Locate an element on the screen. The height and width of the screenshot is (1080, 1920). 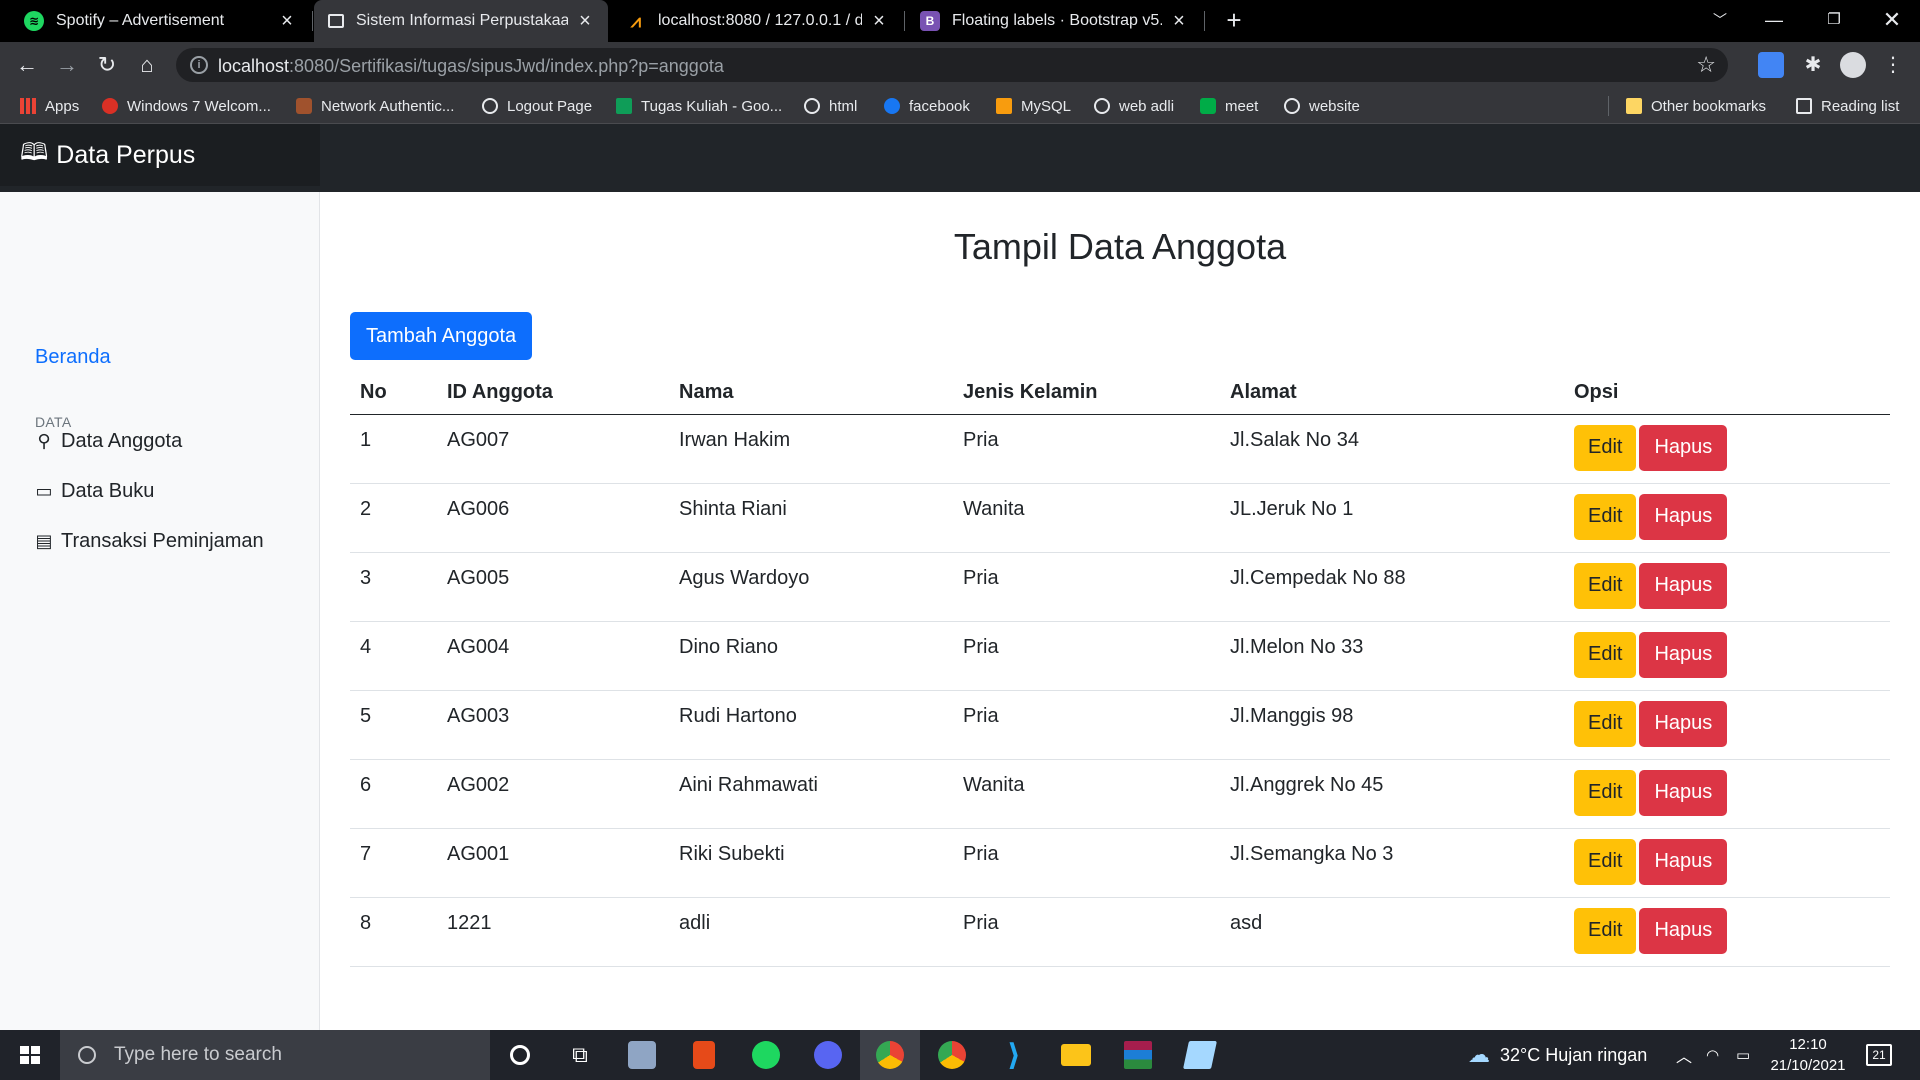
bookmark-web-adli: web adli is located at coordinates (1134, 106).